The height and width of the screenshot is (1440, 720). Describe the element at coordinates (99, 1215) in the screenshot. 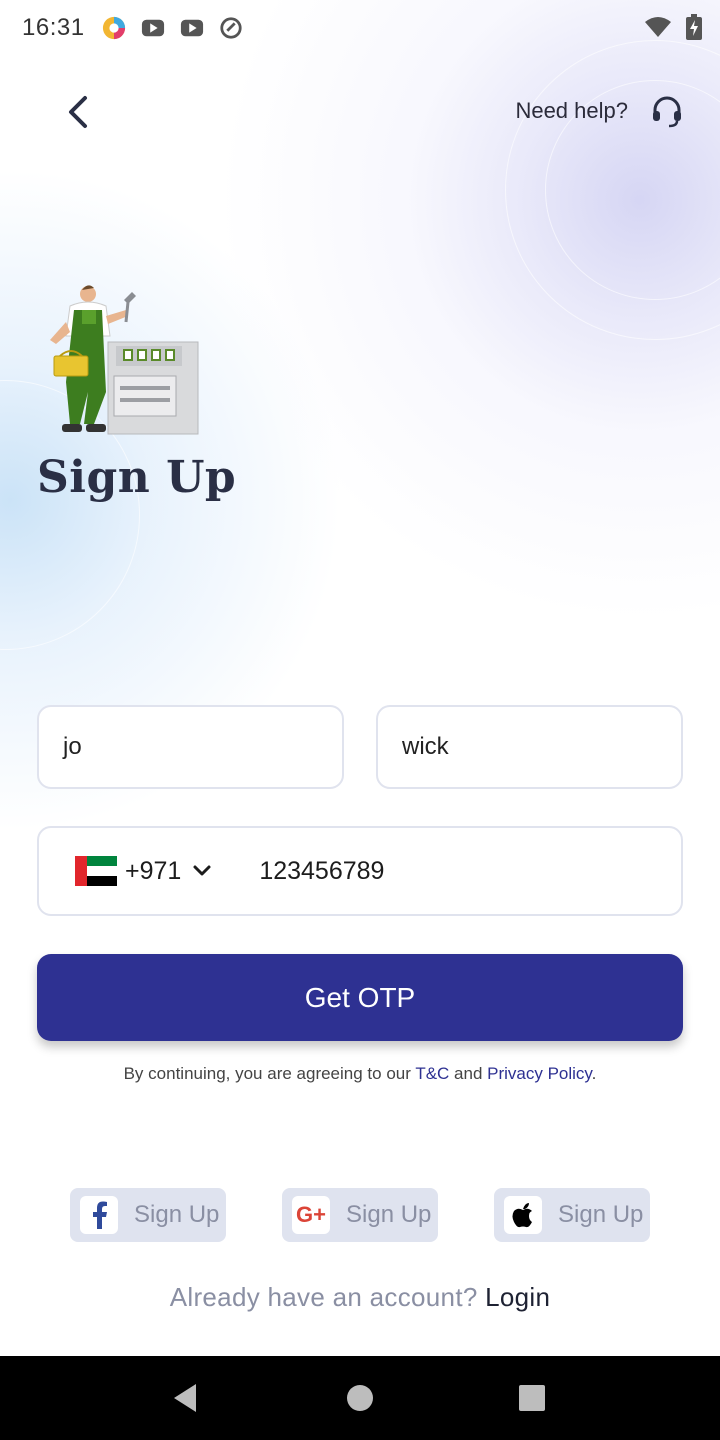

I see `facebook-icon` at that location.